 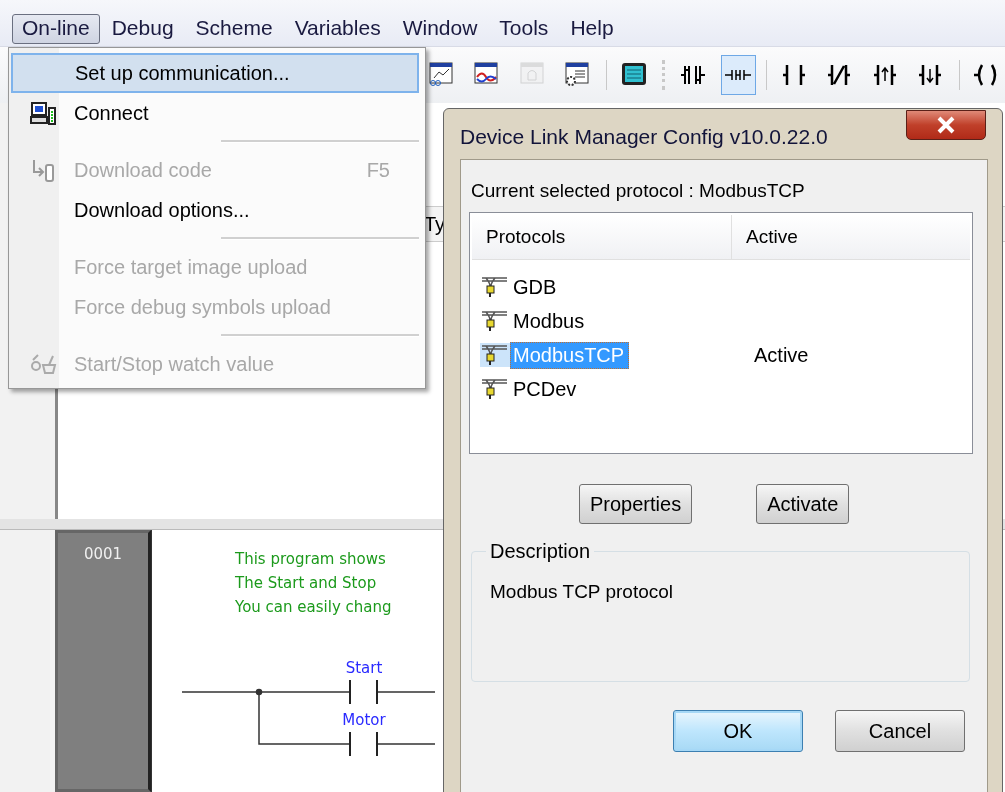 I want to click on menu-bar-item: Scheme, so click(x=234, y=29).